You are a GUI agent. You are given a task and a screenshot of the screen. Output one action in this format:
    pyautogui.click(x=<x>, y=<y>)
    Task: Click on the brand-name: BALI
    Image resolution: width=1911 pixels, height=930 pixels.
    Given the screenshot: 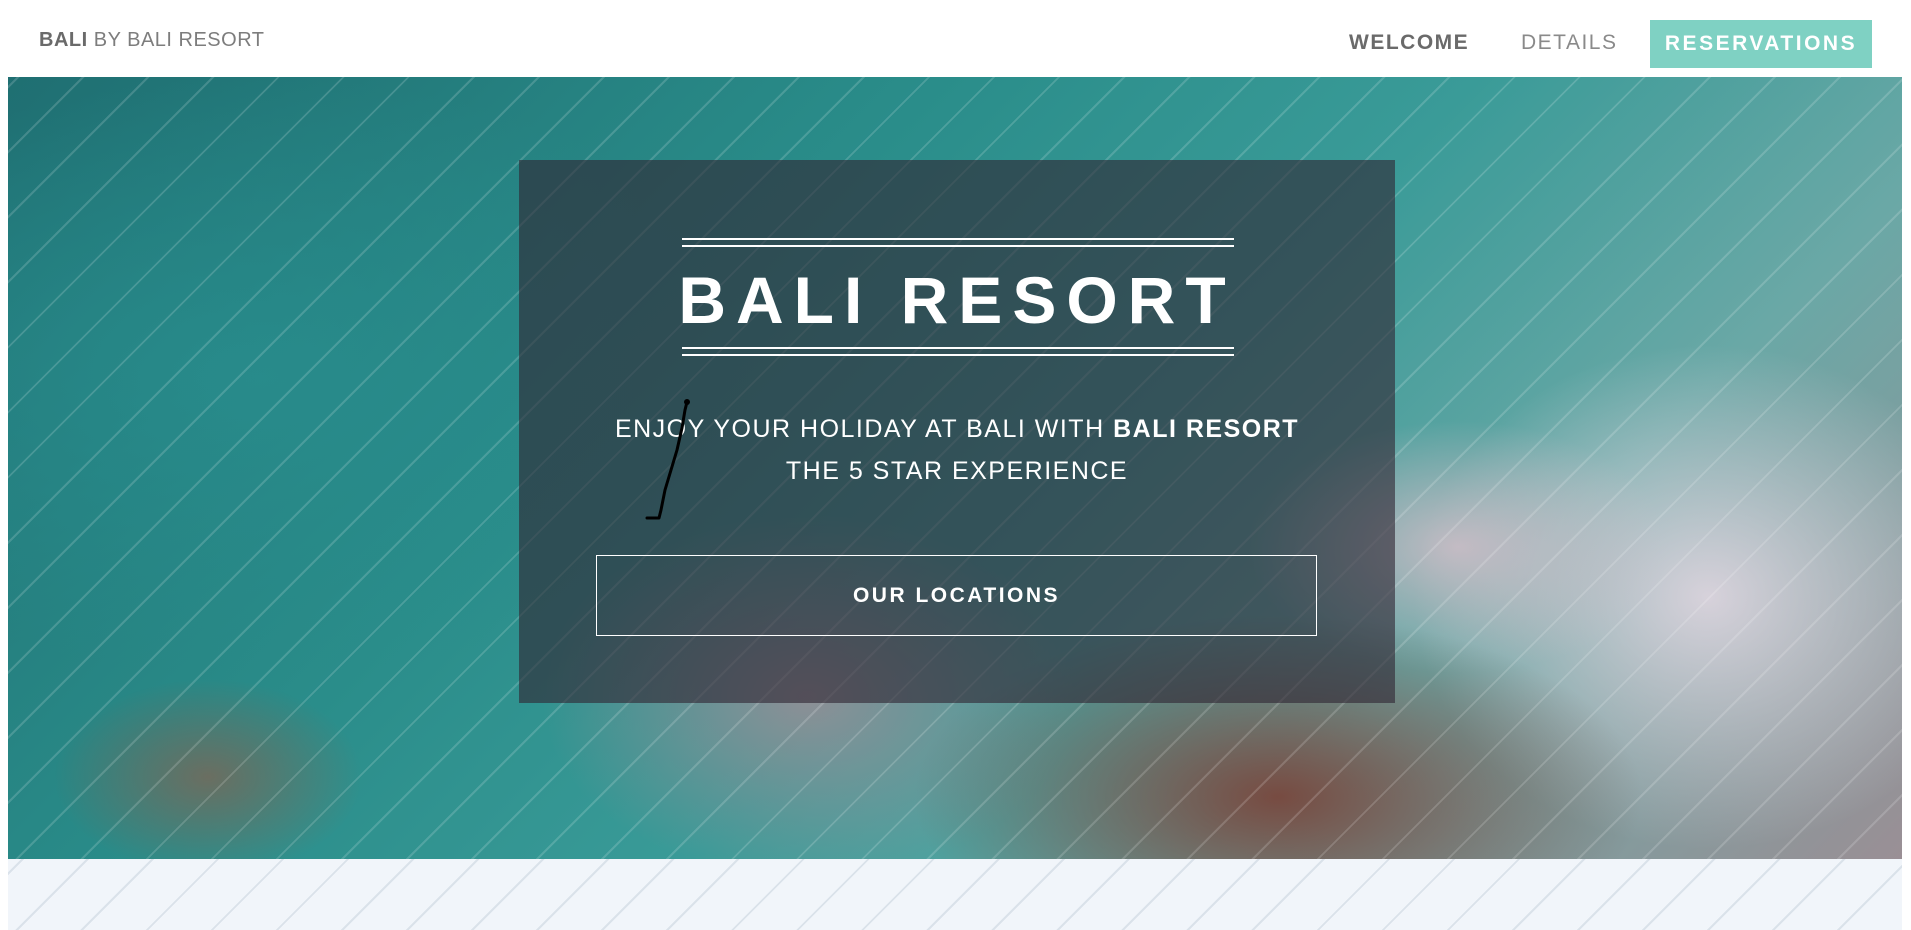 What is the action you would take?
    pyautogui.click(x=63, y=40)
    